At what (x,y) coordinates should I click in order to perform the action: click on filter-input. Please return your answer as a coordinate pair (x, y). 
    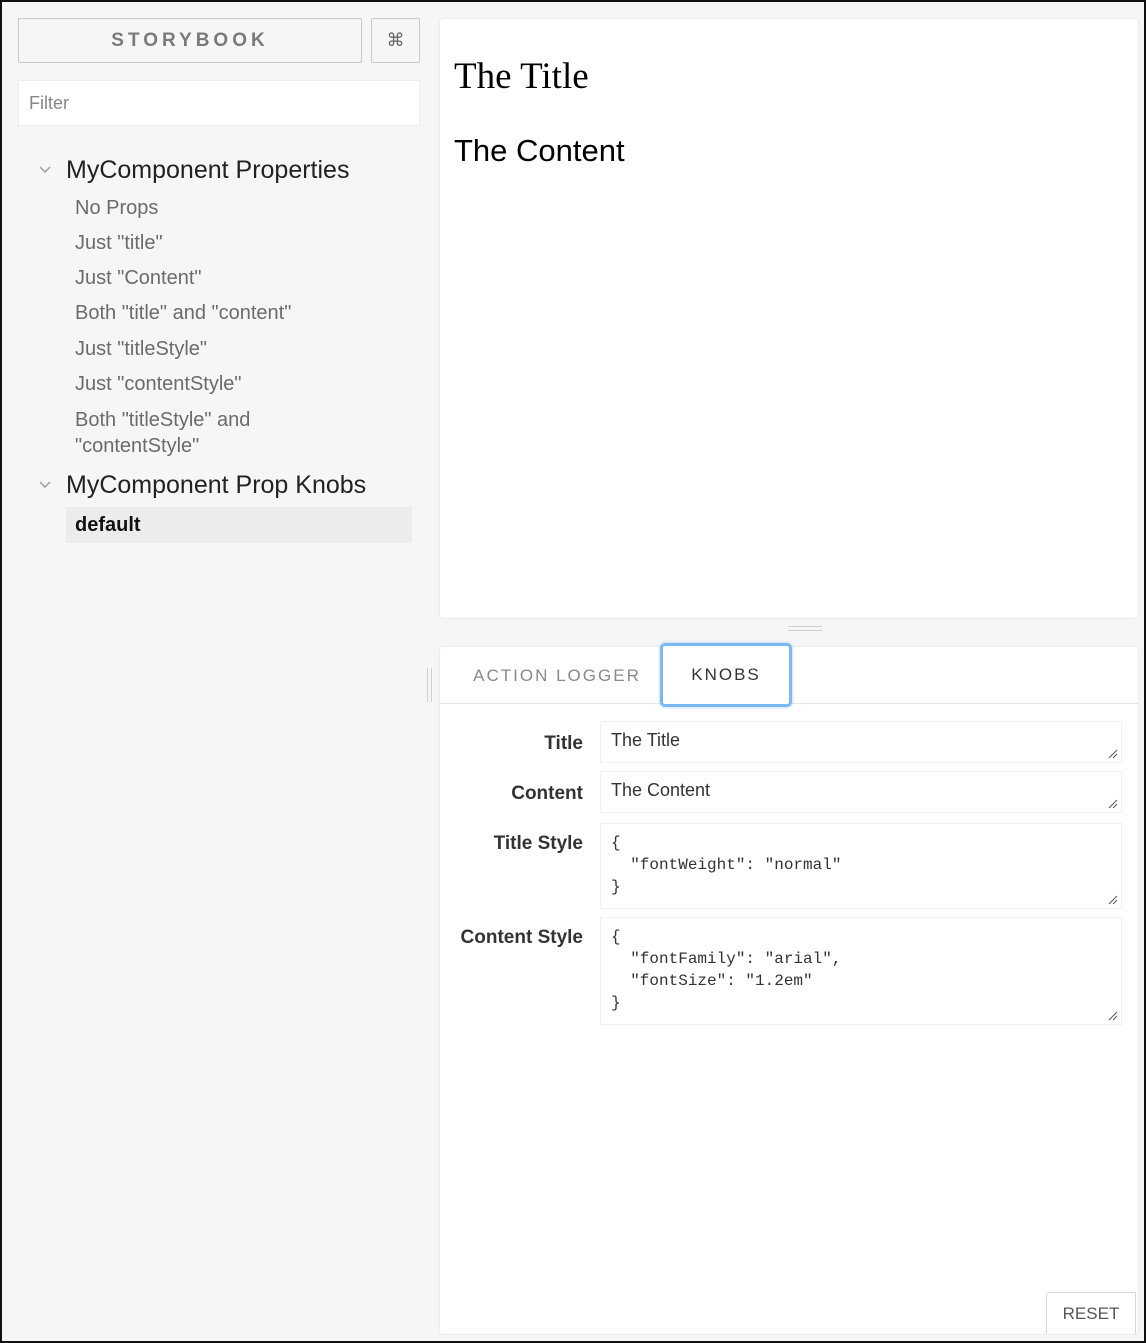
    Looking at the image, I should click on (219, 103).